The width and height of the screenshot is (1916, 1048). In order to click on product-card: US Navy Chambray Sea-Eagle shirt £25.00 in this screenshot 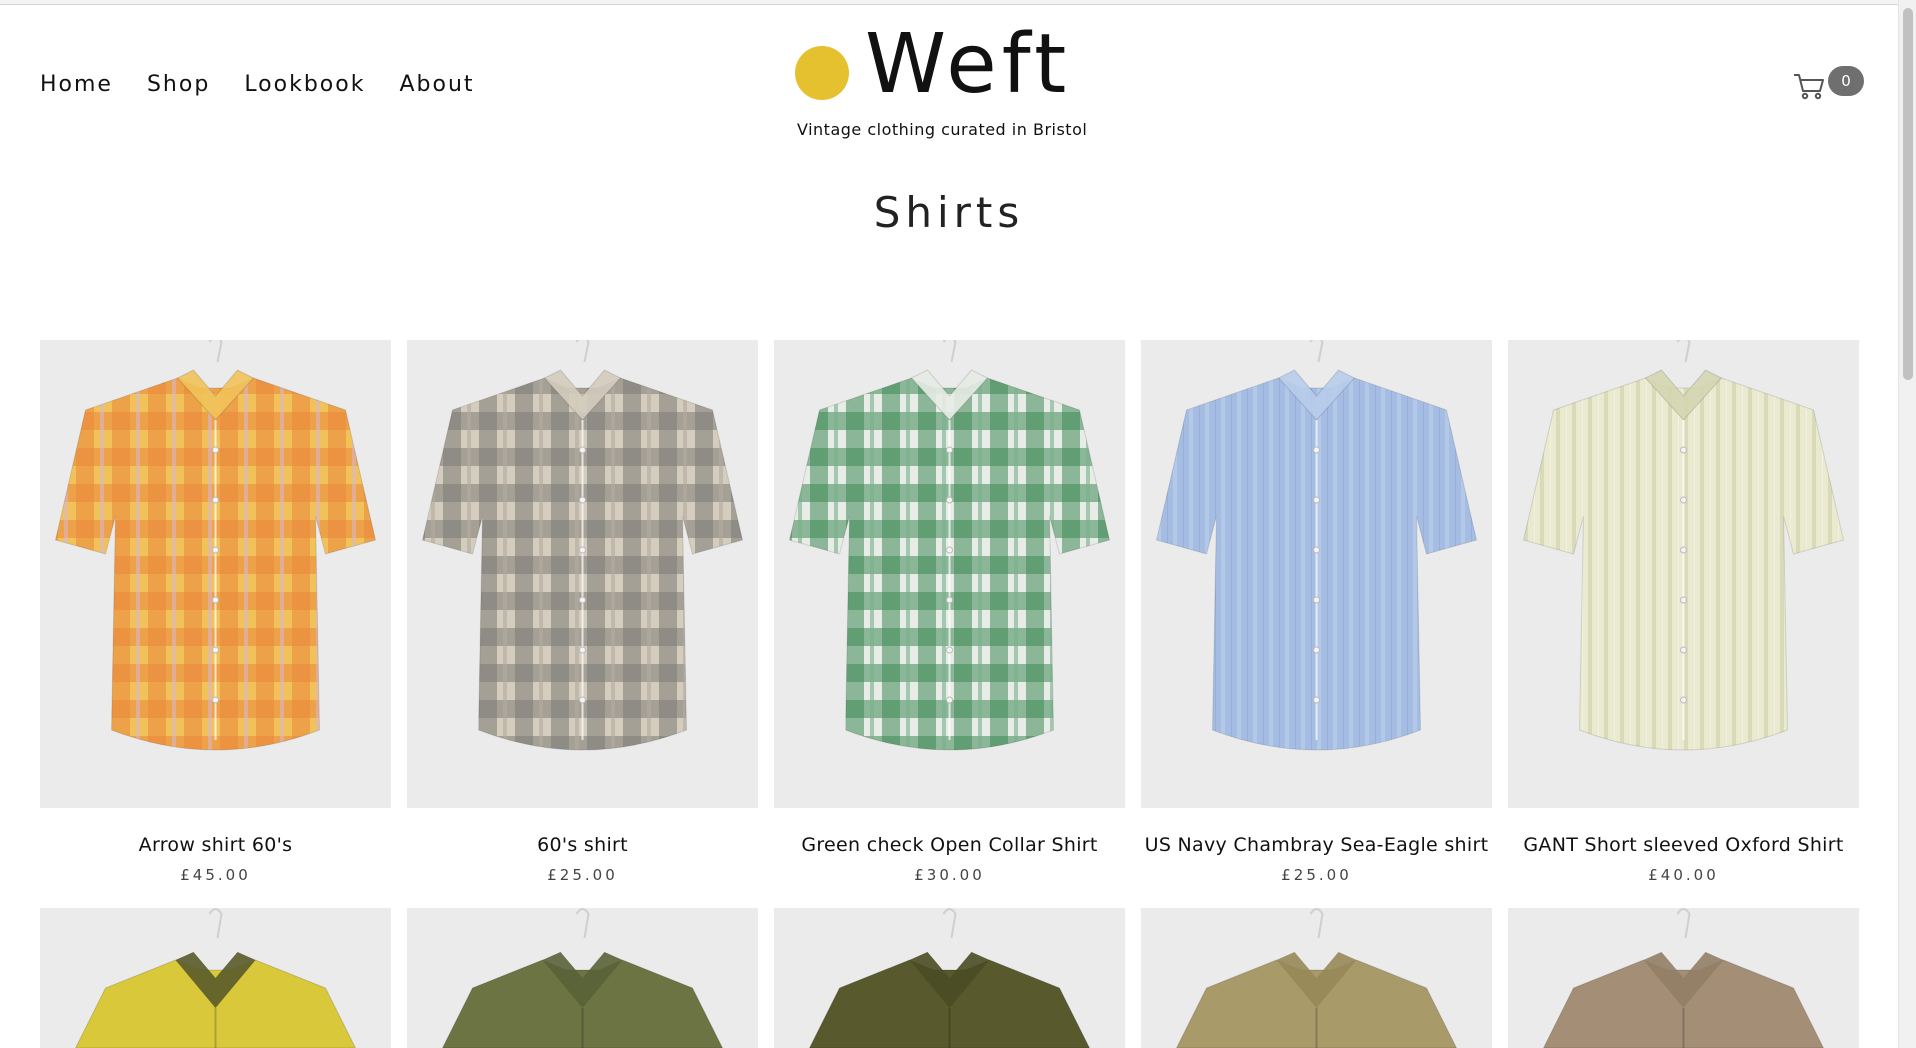, I will do `click(1316, 612)`.